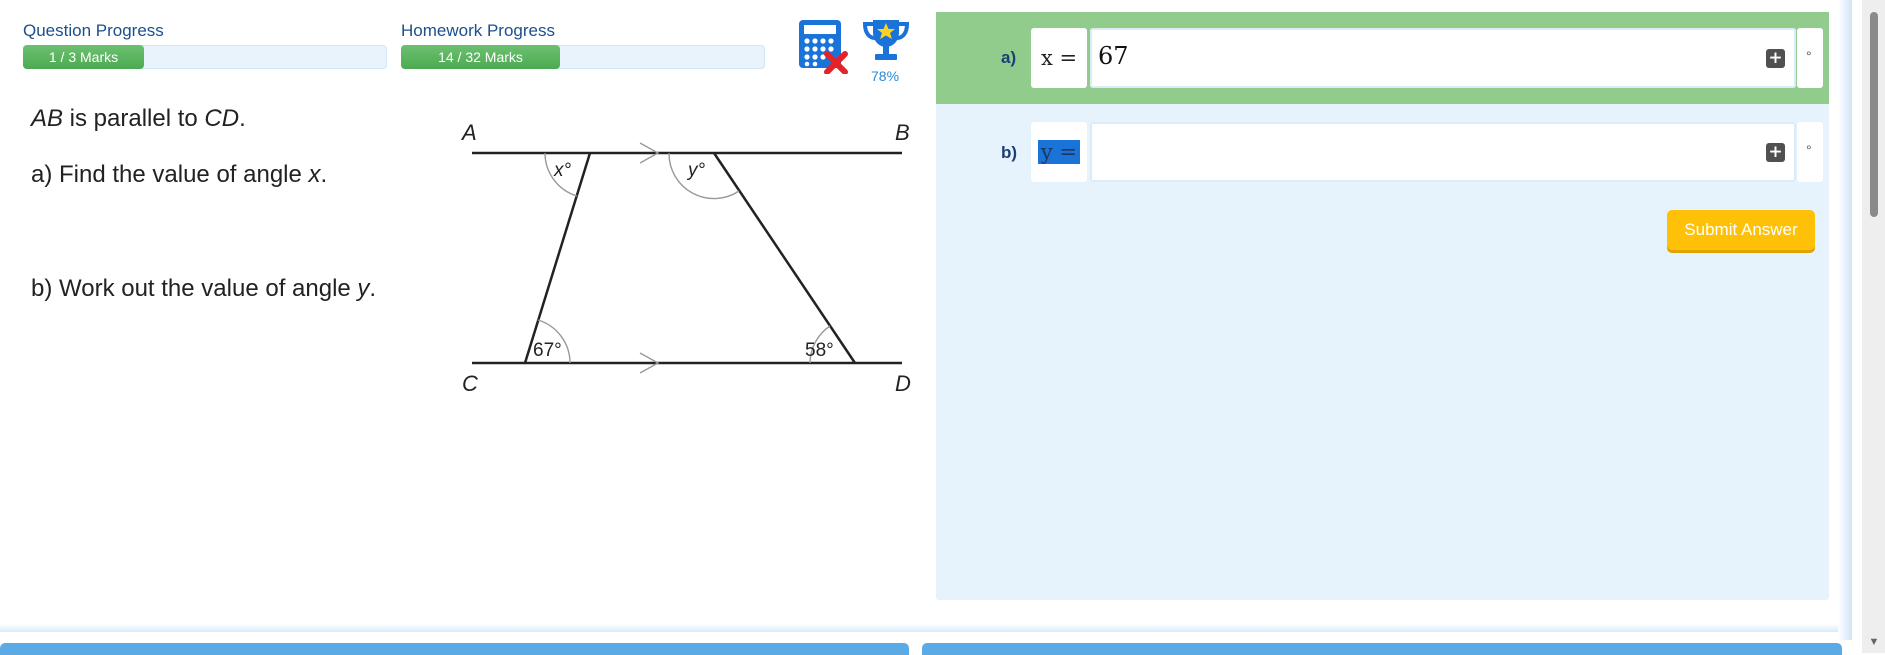 This screenshot has height=655, width=1885. What do you see at coordinates (1443, 152) in the screenshot?
I see `answer-b-input: +` at bounding box center [1443, 152].